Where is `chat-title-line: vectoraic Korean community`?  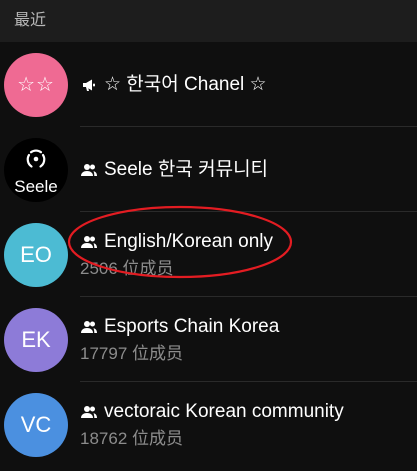 chat-title-line: vectoraic Korean community is located at coordinates (248, 412).